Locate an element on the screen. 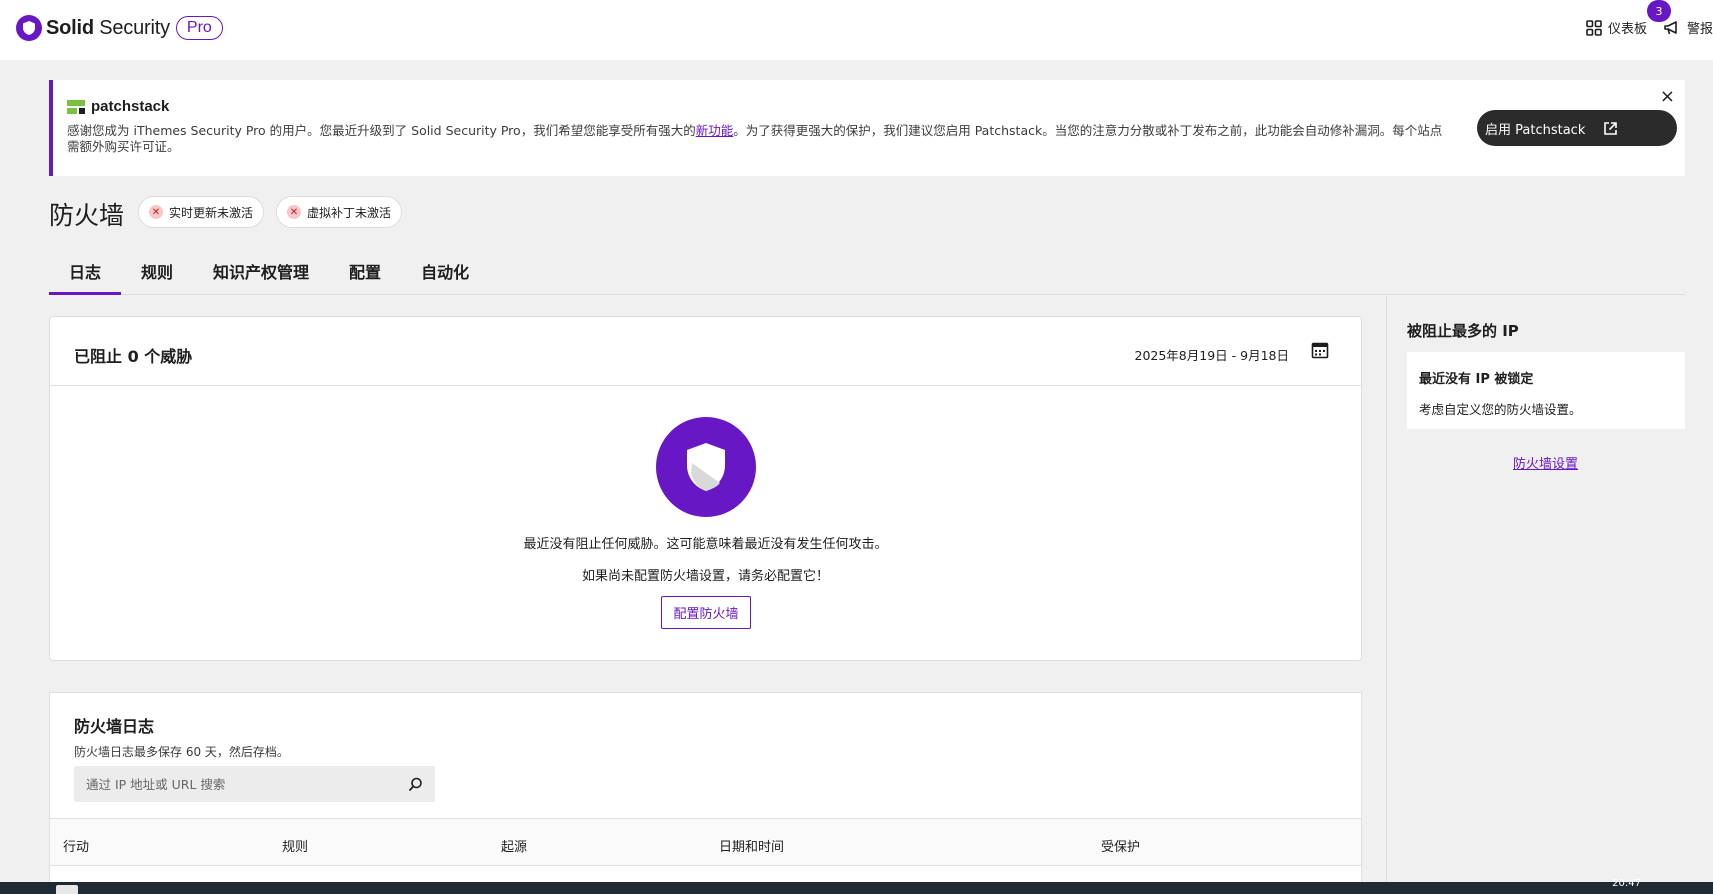  card-divider is located at coordinates (705, 385).